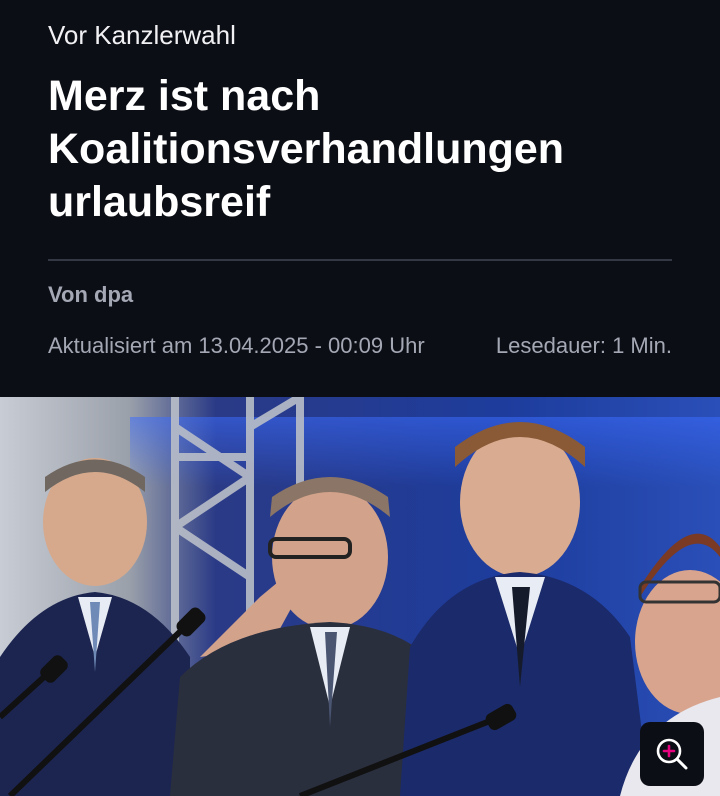 This screenshot has height=796, width=720. Describe the element at coordinates (142, 35) in the screenshot. I see `article-kicker: Vor Kanzlerwahl` at that location.